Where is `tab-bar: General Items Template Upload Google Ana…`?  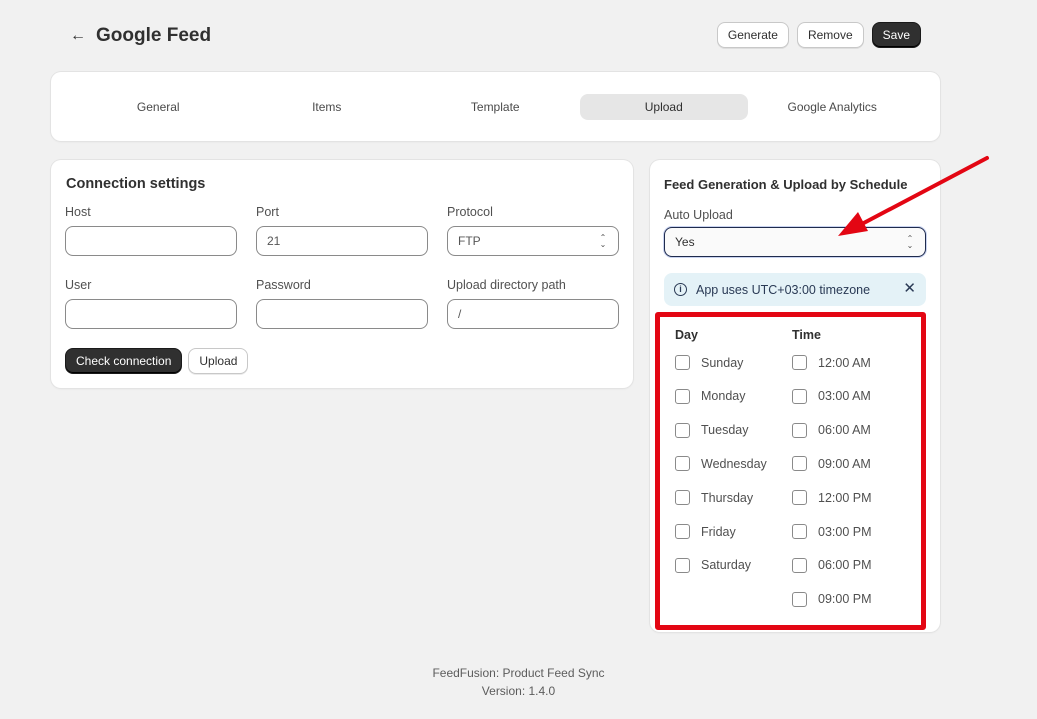
tab-bar: General Items Template Upload Google Ana… is located at coordinates (495, 107).